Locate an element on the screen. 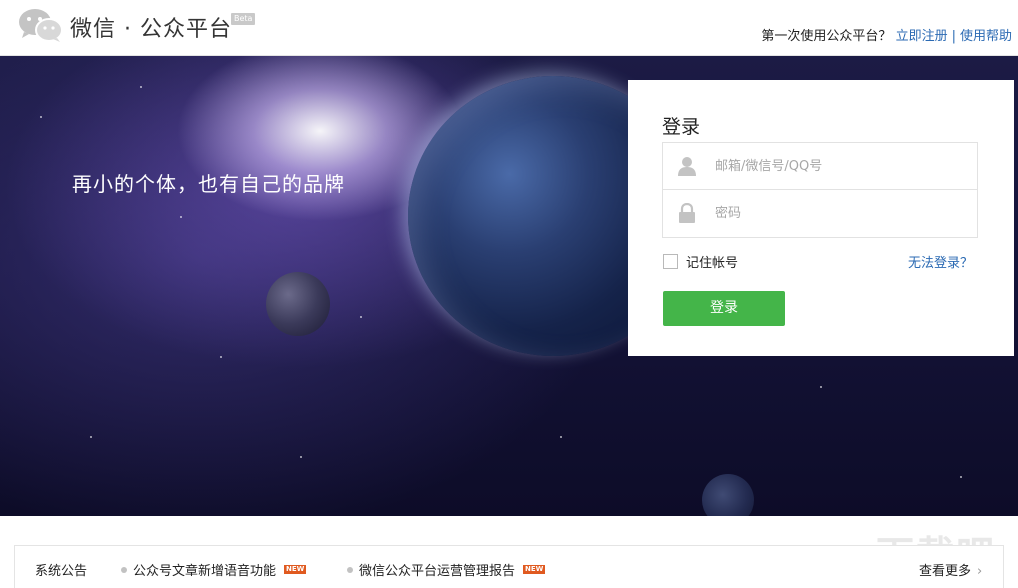 This screenshot has height=588, width=1018. brand-title: 微信 · 公众平台 is located at coordinates (151, 29).